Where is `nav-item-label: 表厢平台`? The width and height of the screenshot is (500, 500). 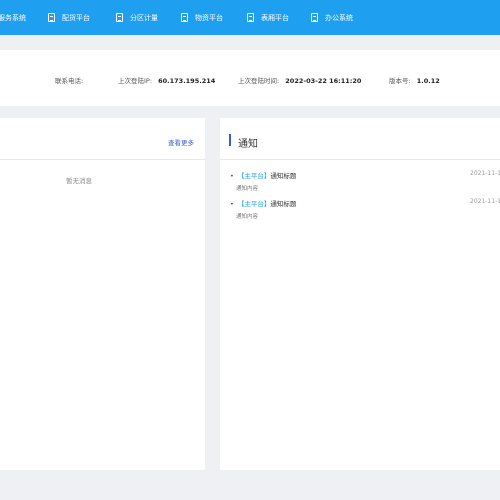
nav-item-label: 表厢平台 is located at coordinates (275, 17).